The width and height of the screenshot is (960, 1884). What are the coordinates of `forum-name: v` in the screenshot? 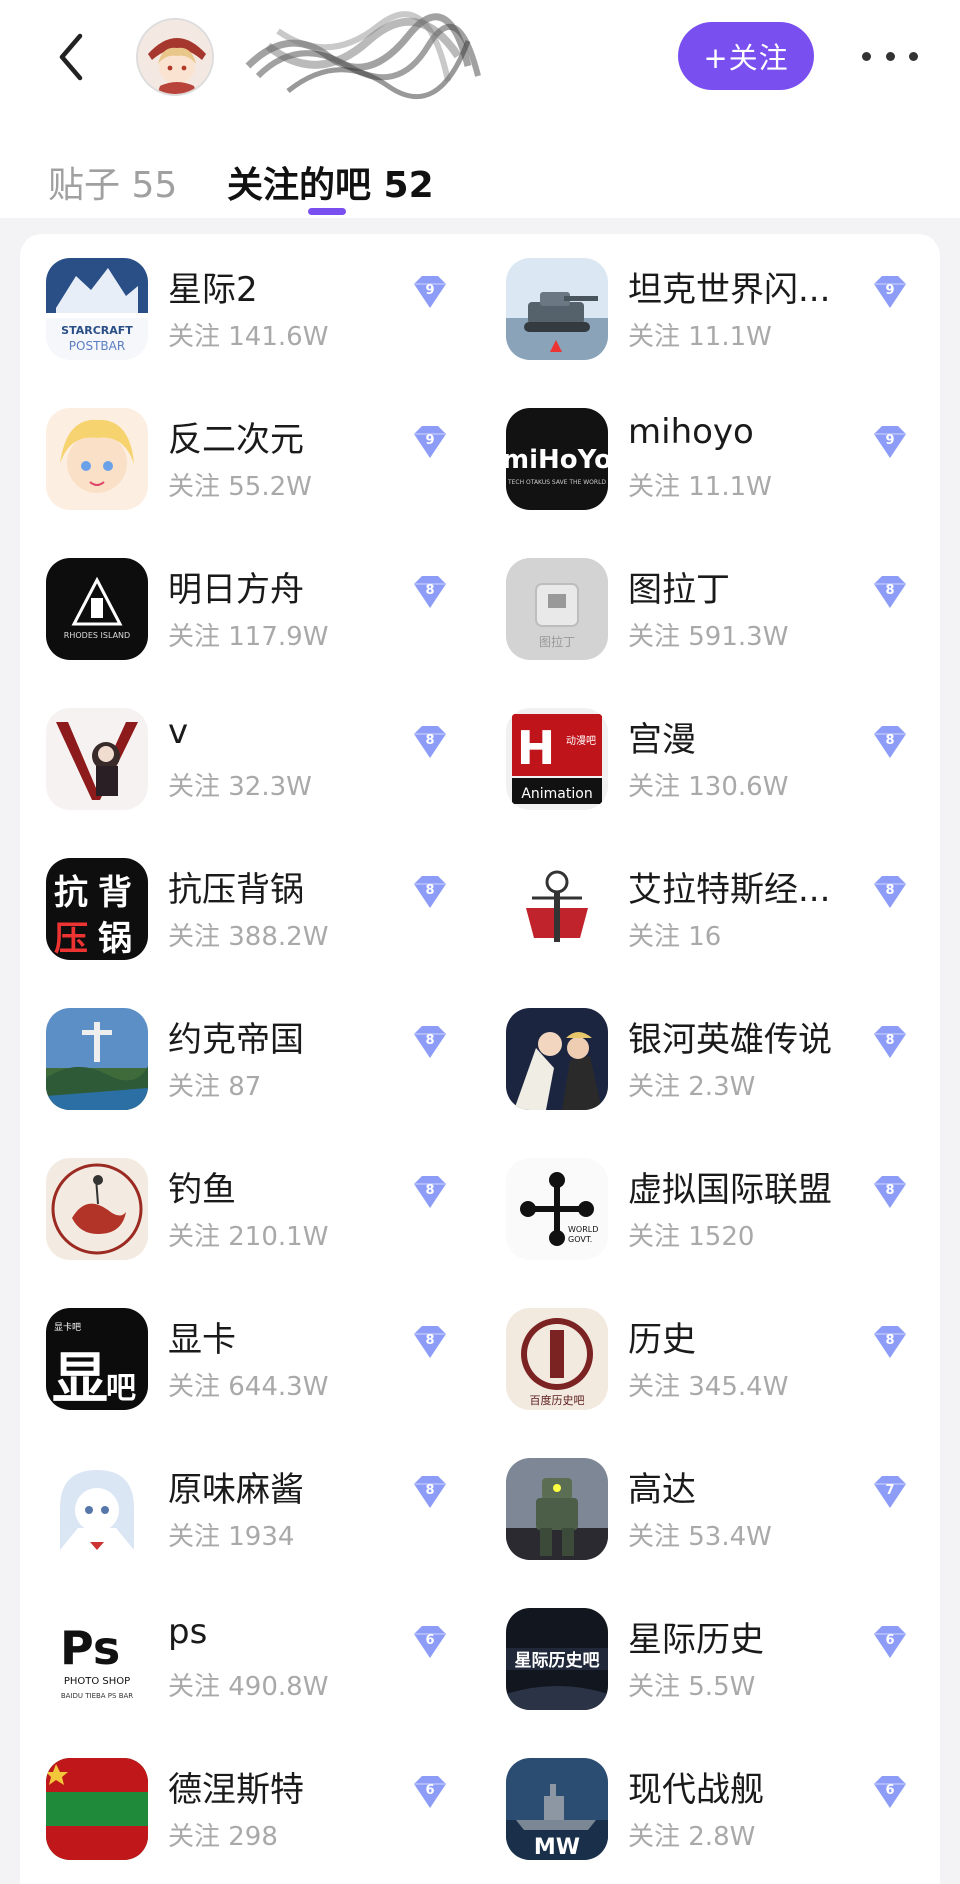 It's located at (178, 732).